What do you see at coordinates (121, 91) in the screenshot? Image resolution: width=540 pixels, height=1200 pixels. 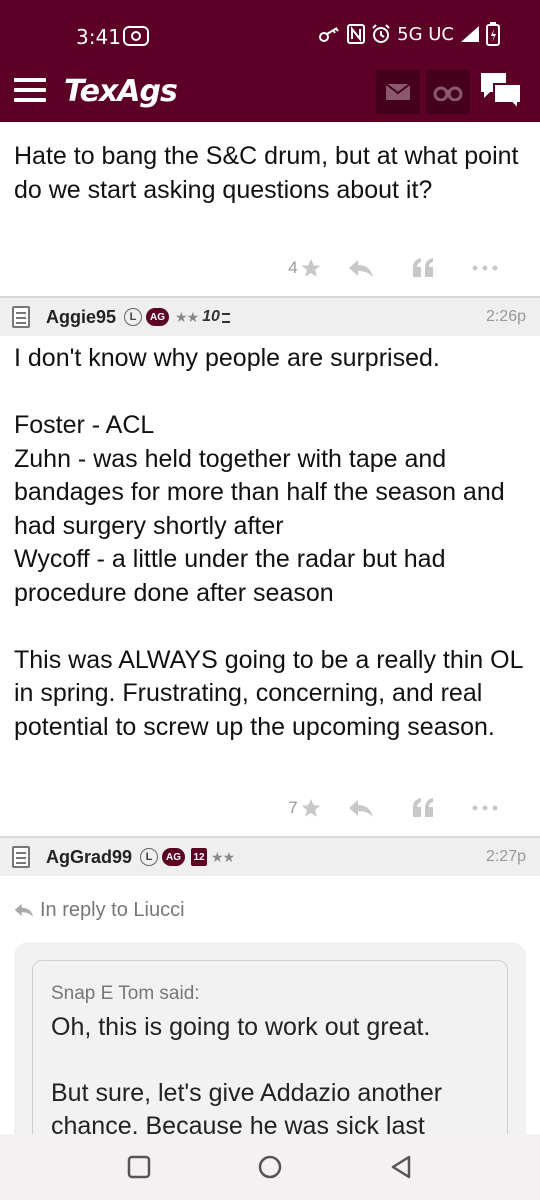 I see `app-logo: TexAgs` at bounding box center [121, 91].